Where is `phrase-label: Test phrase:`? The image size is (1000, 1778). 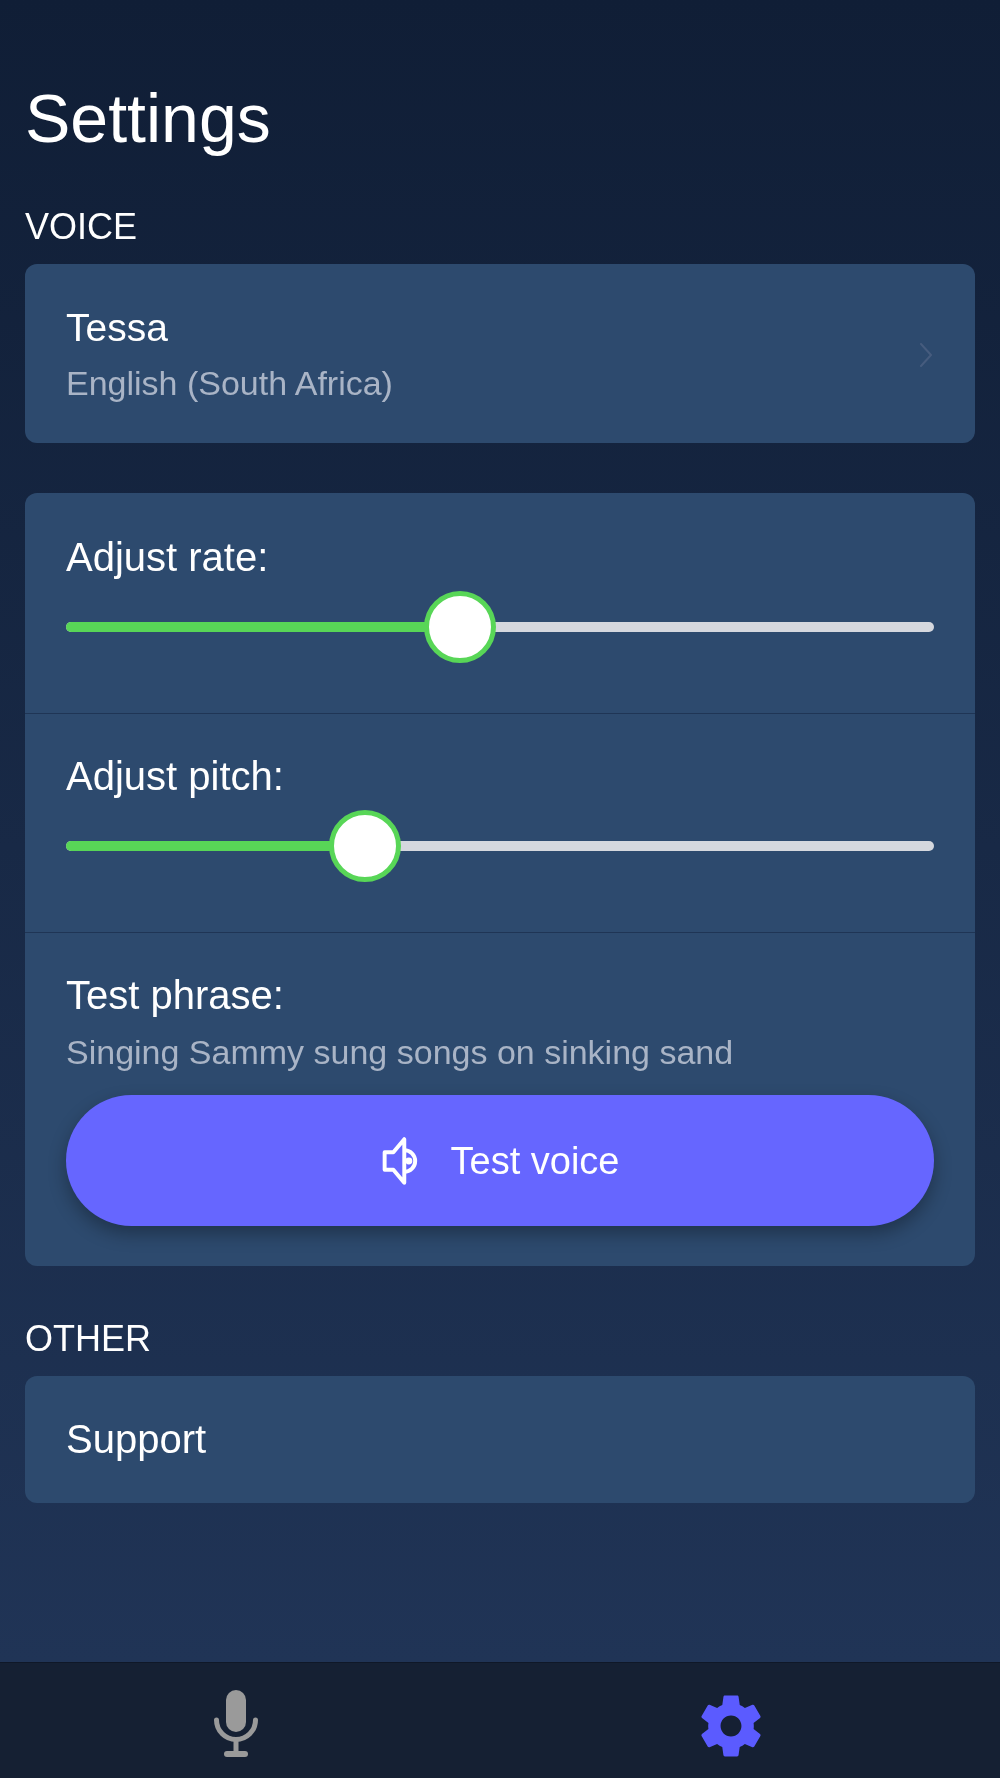
phrase-label: Test phrase: is located at coordinates (175, 995).